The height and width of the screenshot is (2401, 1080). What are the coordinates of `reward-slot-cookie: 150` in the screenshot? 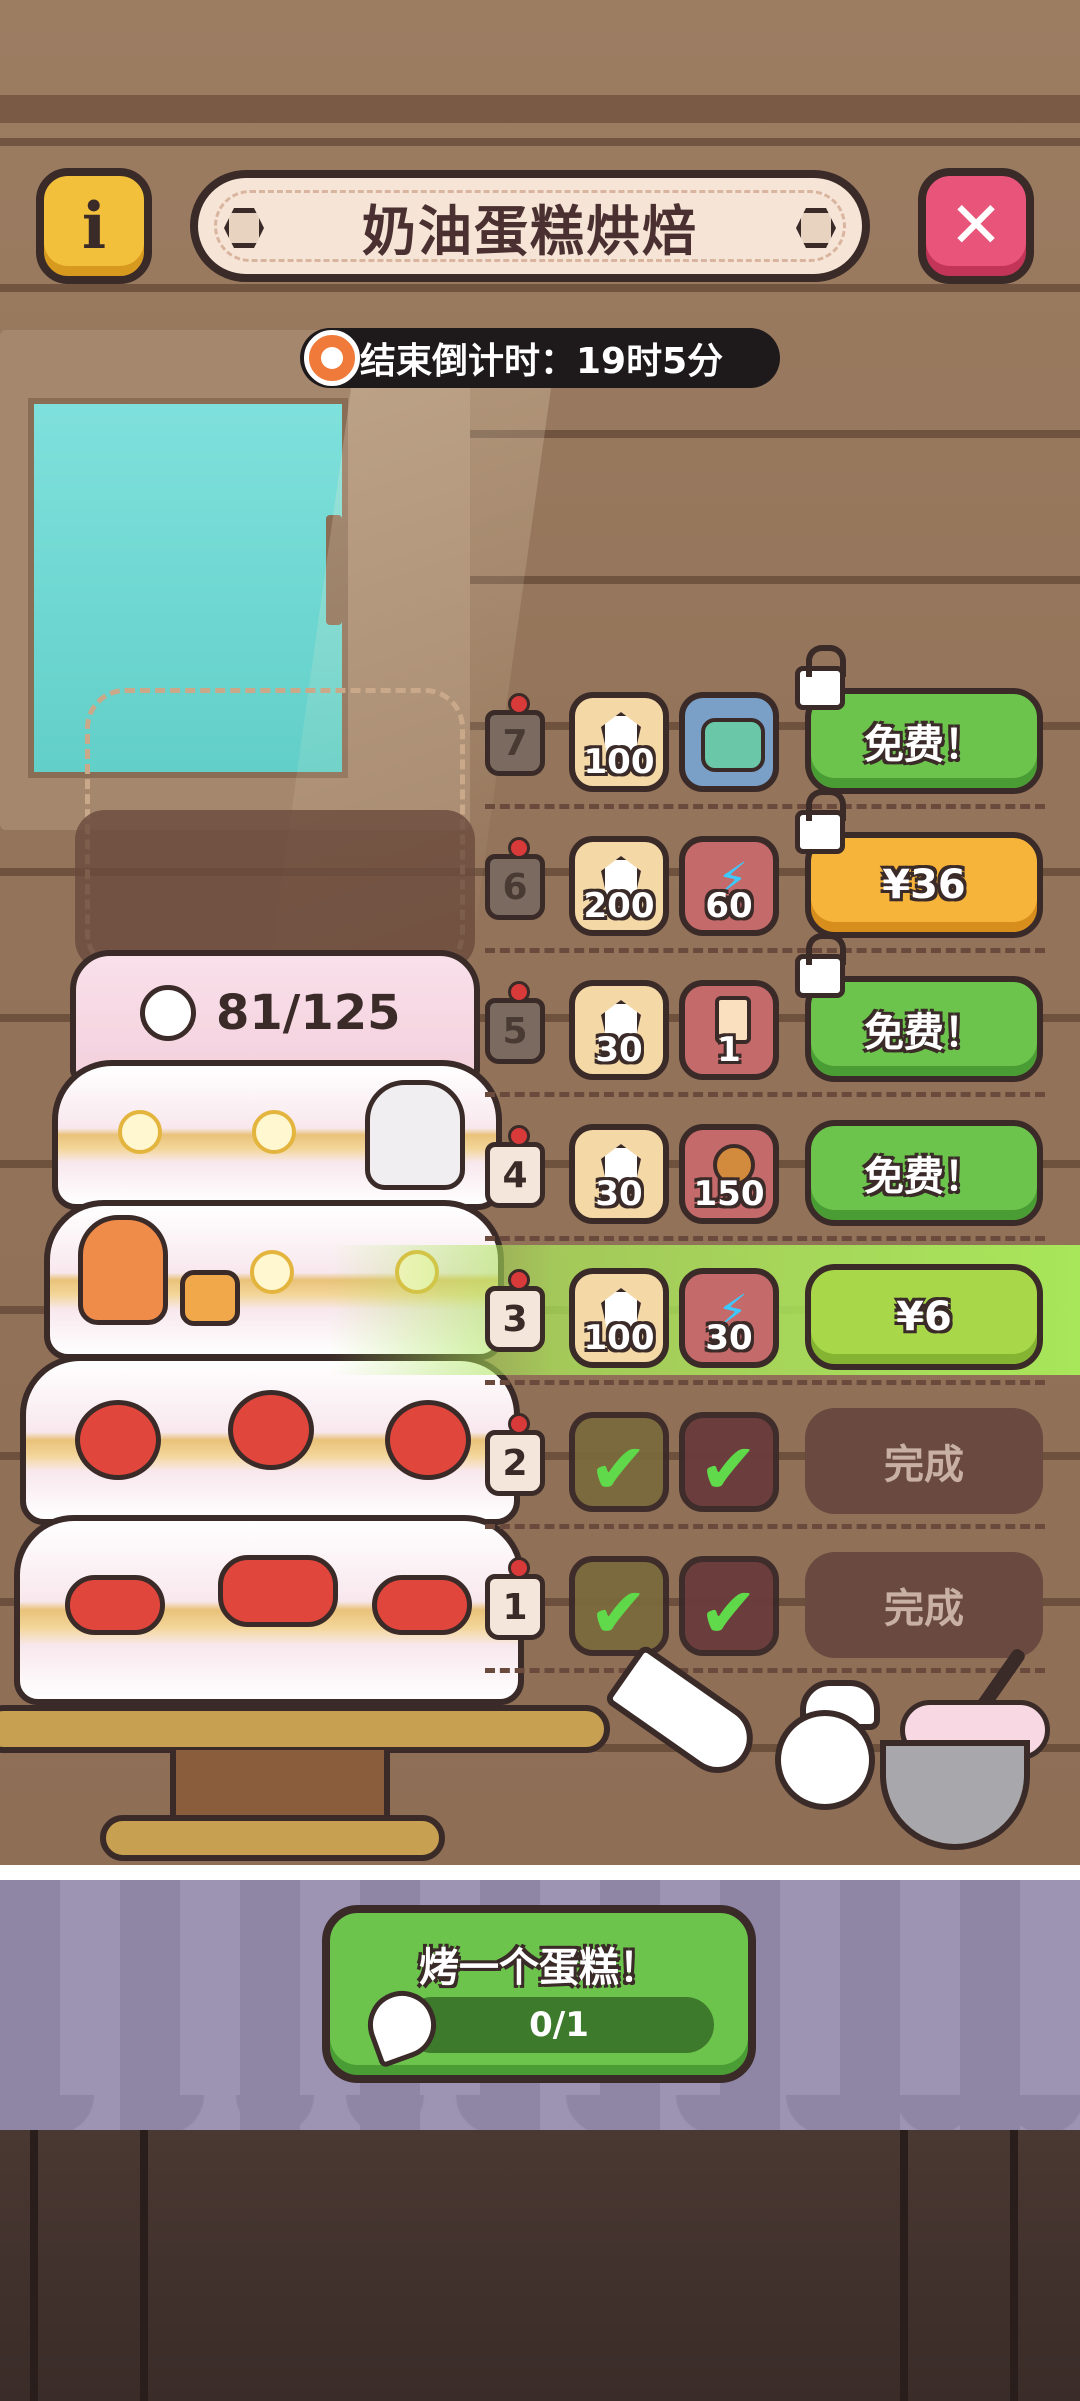 It's located at (729, 1174).